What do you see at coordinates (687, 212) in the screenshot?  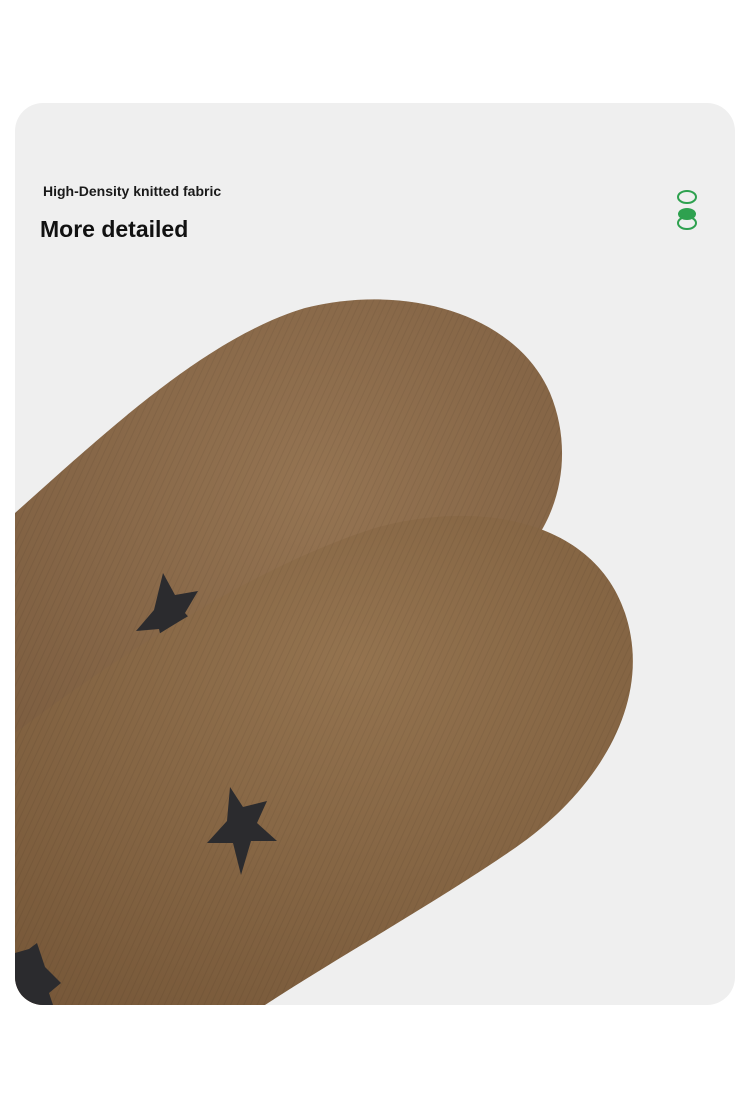 I see `slide-indicator` at bounding box center [687, 212].